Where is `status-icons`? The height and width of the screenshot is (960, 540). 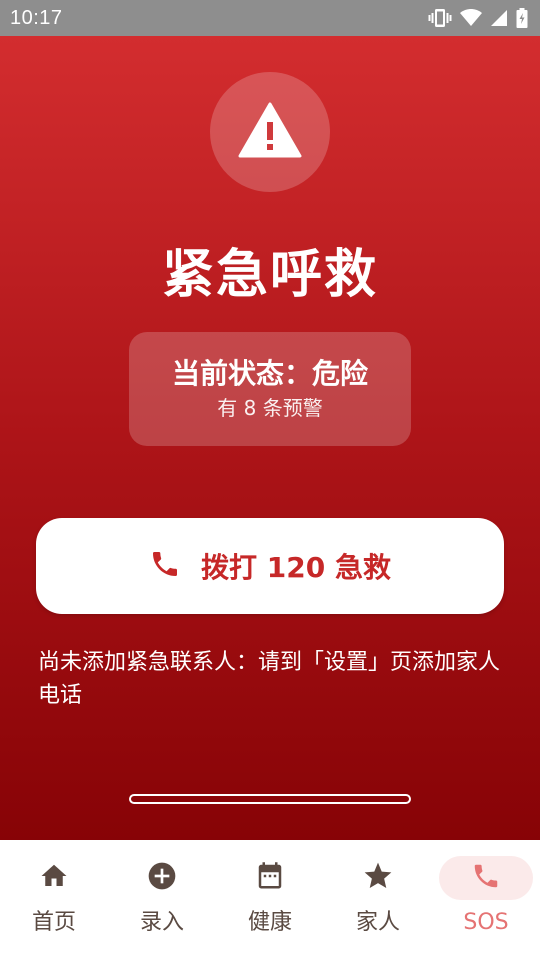 status-icons is located at coordinates (478, 18).